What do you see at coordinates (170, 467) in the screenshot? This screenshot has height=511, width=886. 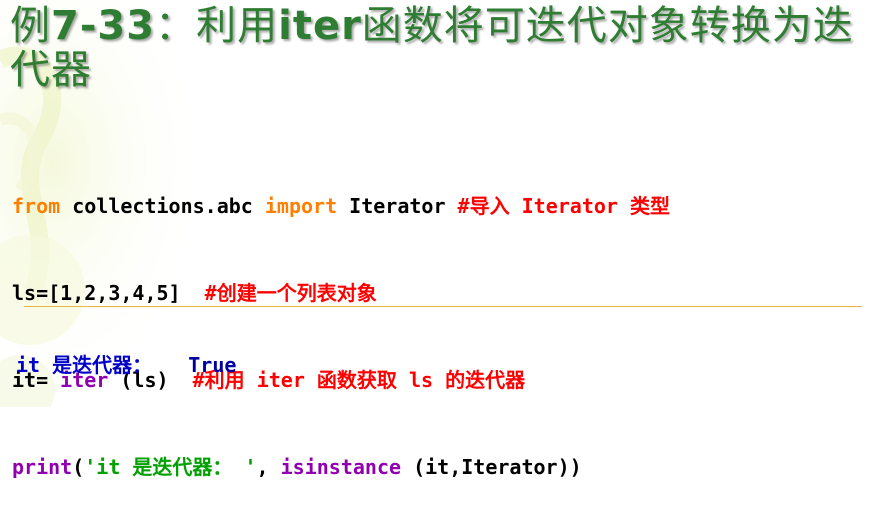 I see `string-literal: 'it 是迭代器： '` at bounding box center [170, 467].